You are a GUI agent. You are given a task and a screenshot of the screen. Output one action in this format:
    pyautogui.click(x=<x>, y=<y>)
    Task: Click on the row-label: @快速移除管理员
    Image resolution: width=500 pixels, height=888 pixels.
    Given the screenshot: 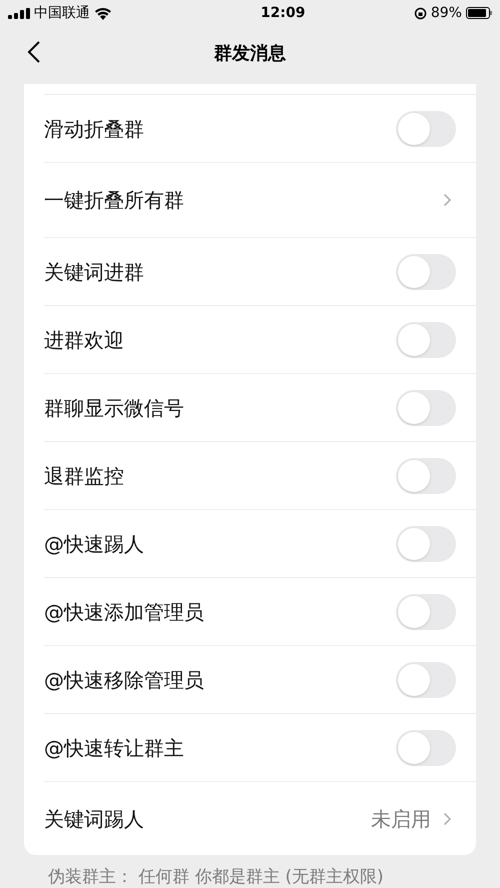 What is the action you would take?
    pyautogui.click(x=124, y=680)
    